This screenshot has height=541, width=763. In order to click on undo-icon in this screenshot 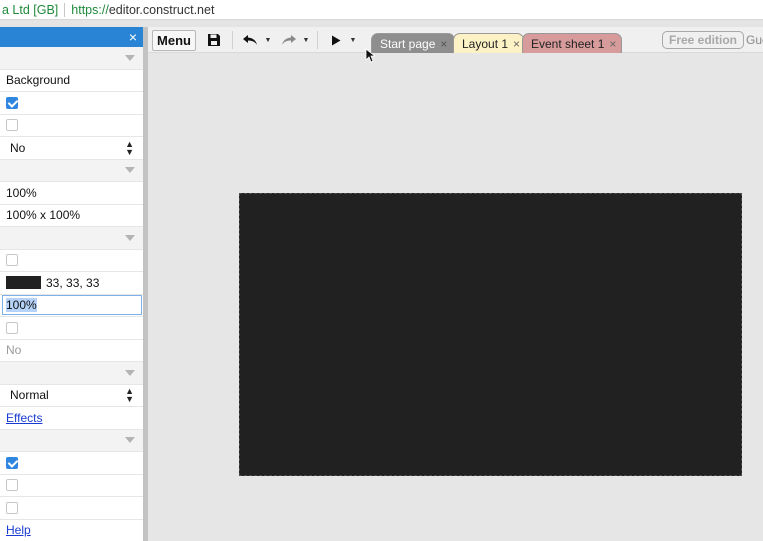, I will do `click(250, 40)`.